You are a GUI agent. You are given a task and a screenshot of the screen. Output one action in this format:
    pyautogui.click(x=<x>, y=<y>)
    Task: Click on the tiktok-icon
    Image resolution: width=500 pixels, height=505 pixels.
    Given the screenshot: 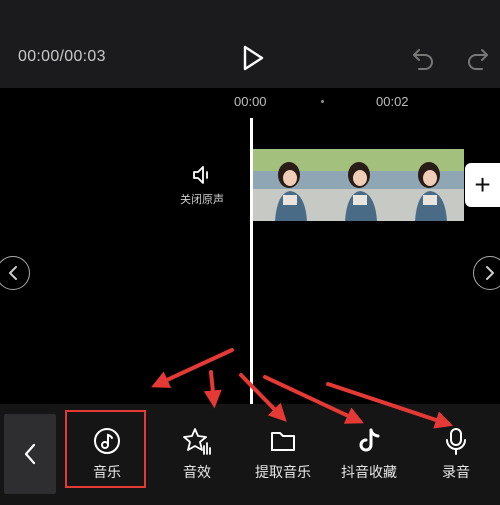 What is the action you would take?
    pyautogui.click(x=369, y=440)
    